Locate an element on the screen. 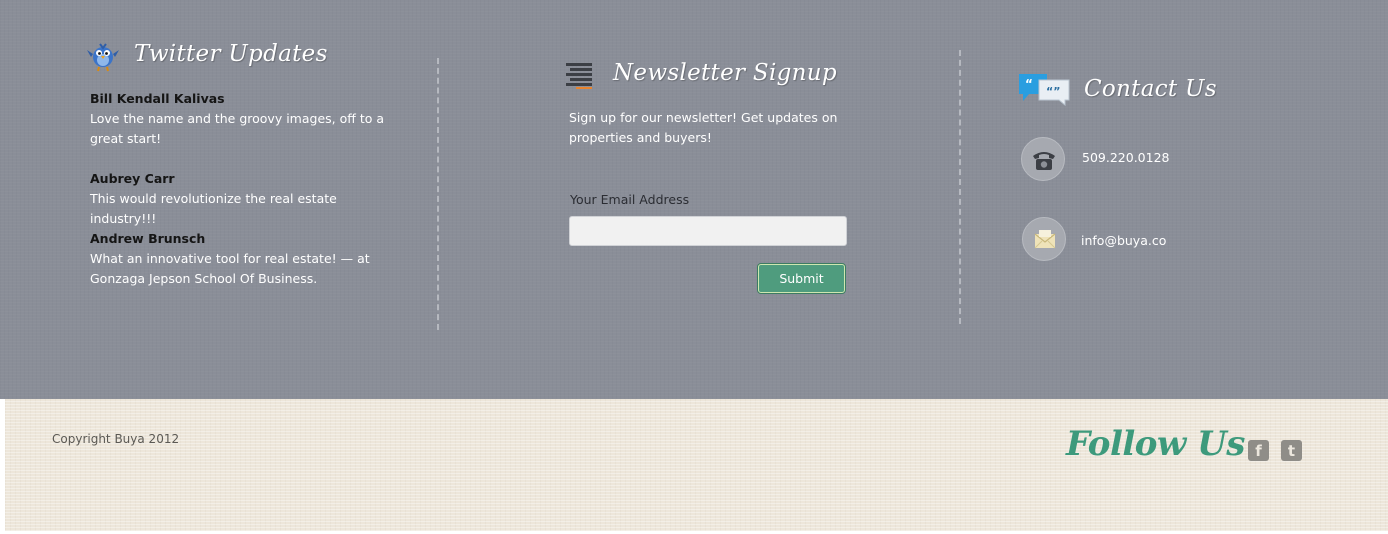  facebook-icon: f is located at coordinates (1258, 450).